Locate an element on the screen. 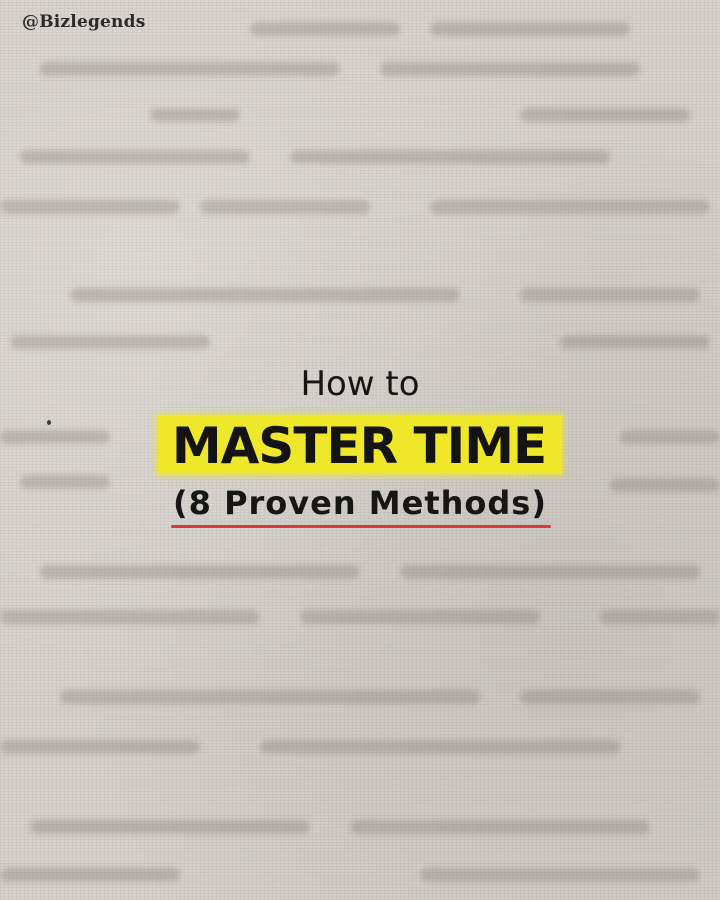 The width and height of the screenshot is (720, 900). red-underline is located at coordinates (361, 526).